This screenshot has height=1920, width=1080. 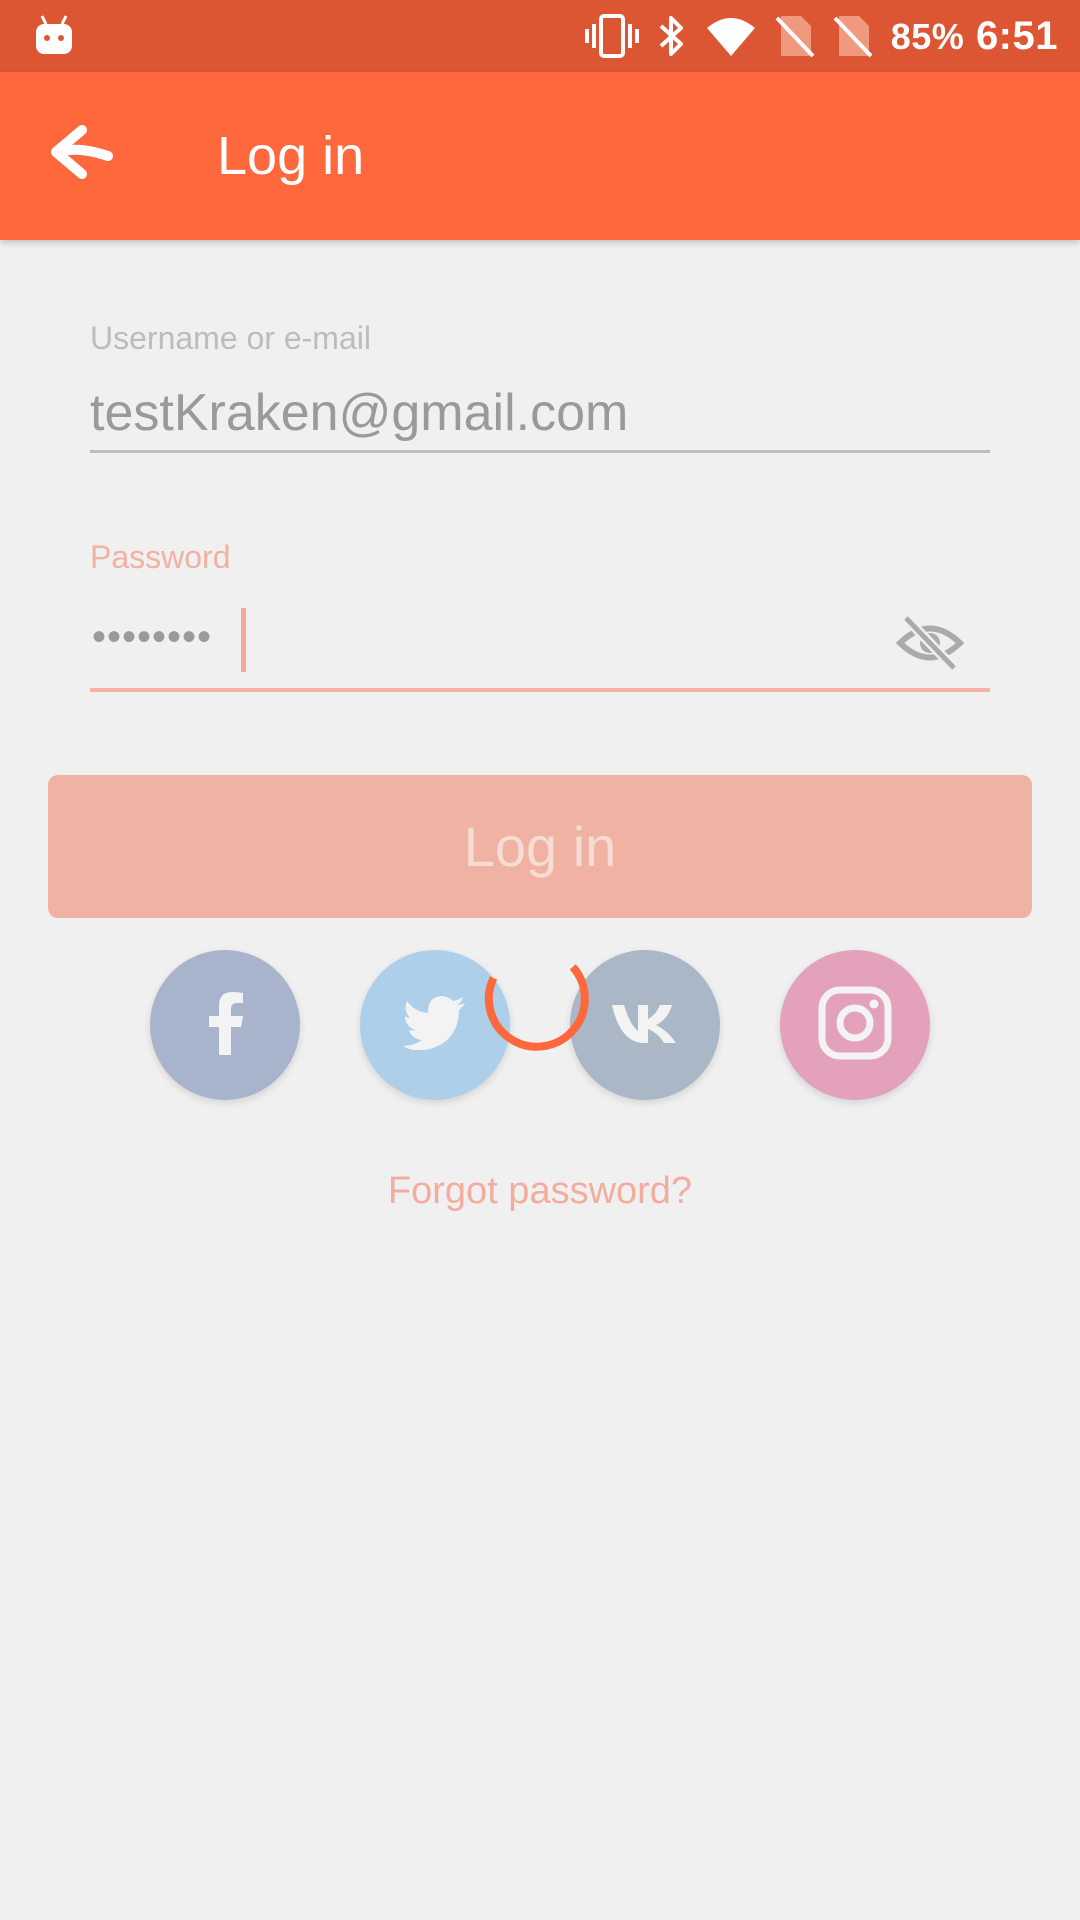 What do you see at coordinates (731, 36) in the screenshot?
I see `wifi-icon` at bounding box center [731, 36].